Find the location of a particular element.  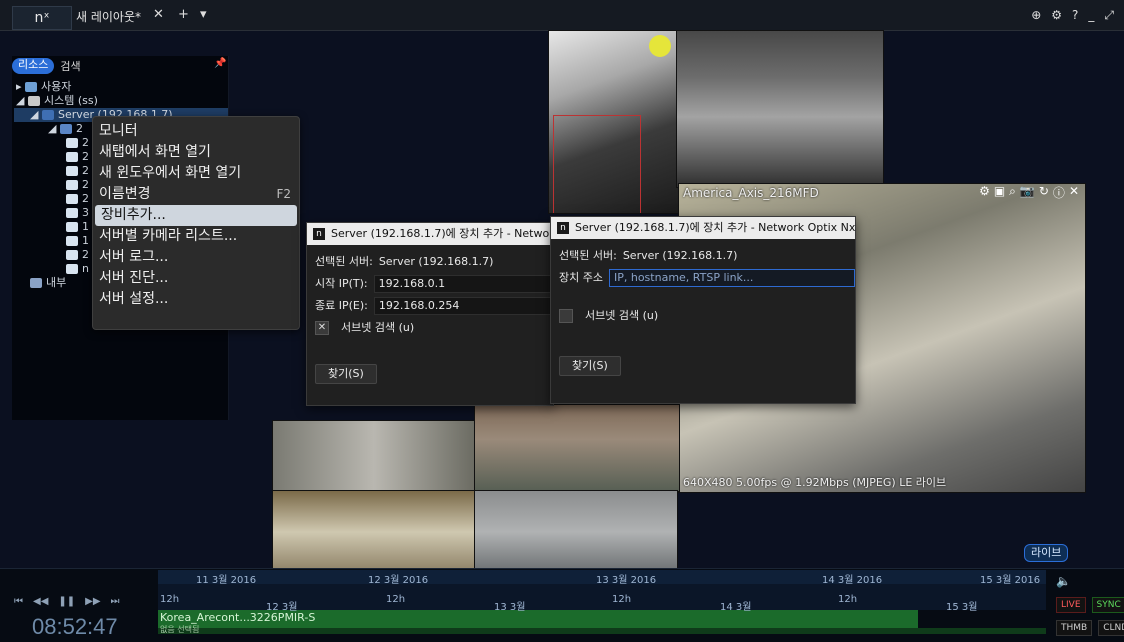

camera-toolbar: ⚙ ▣ ⌕ 📷 ↻ ⓘ ✕ is located at coordinates (1029, 192).